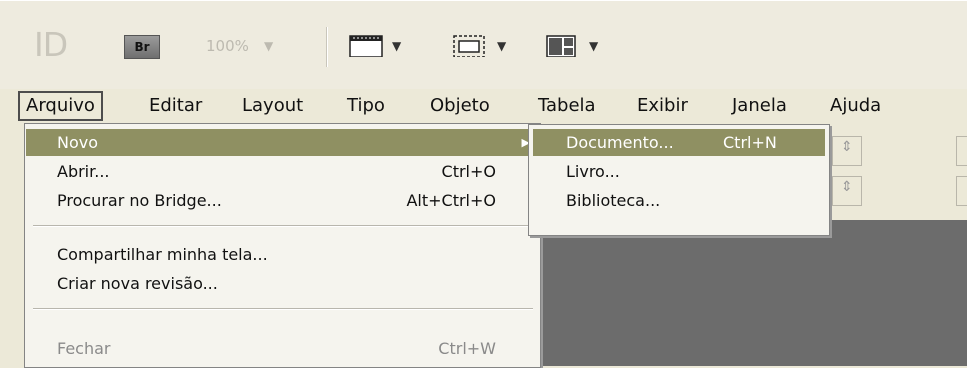  I want to click on indesign-logo: ID, so click(51, 44).